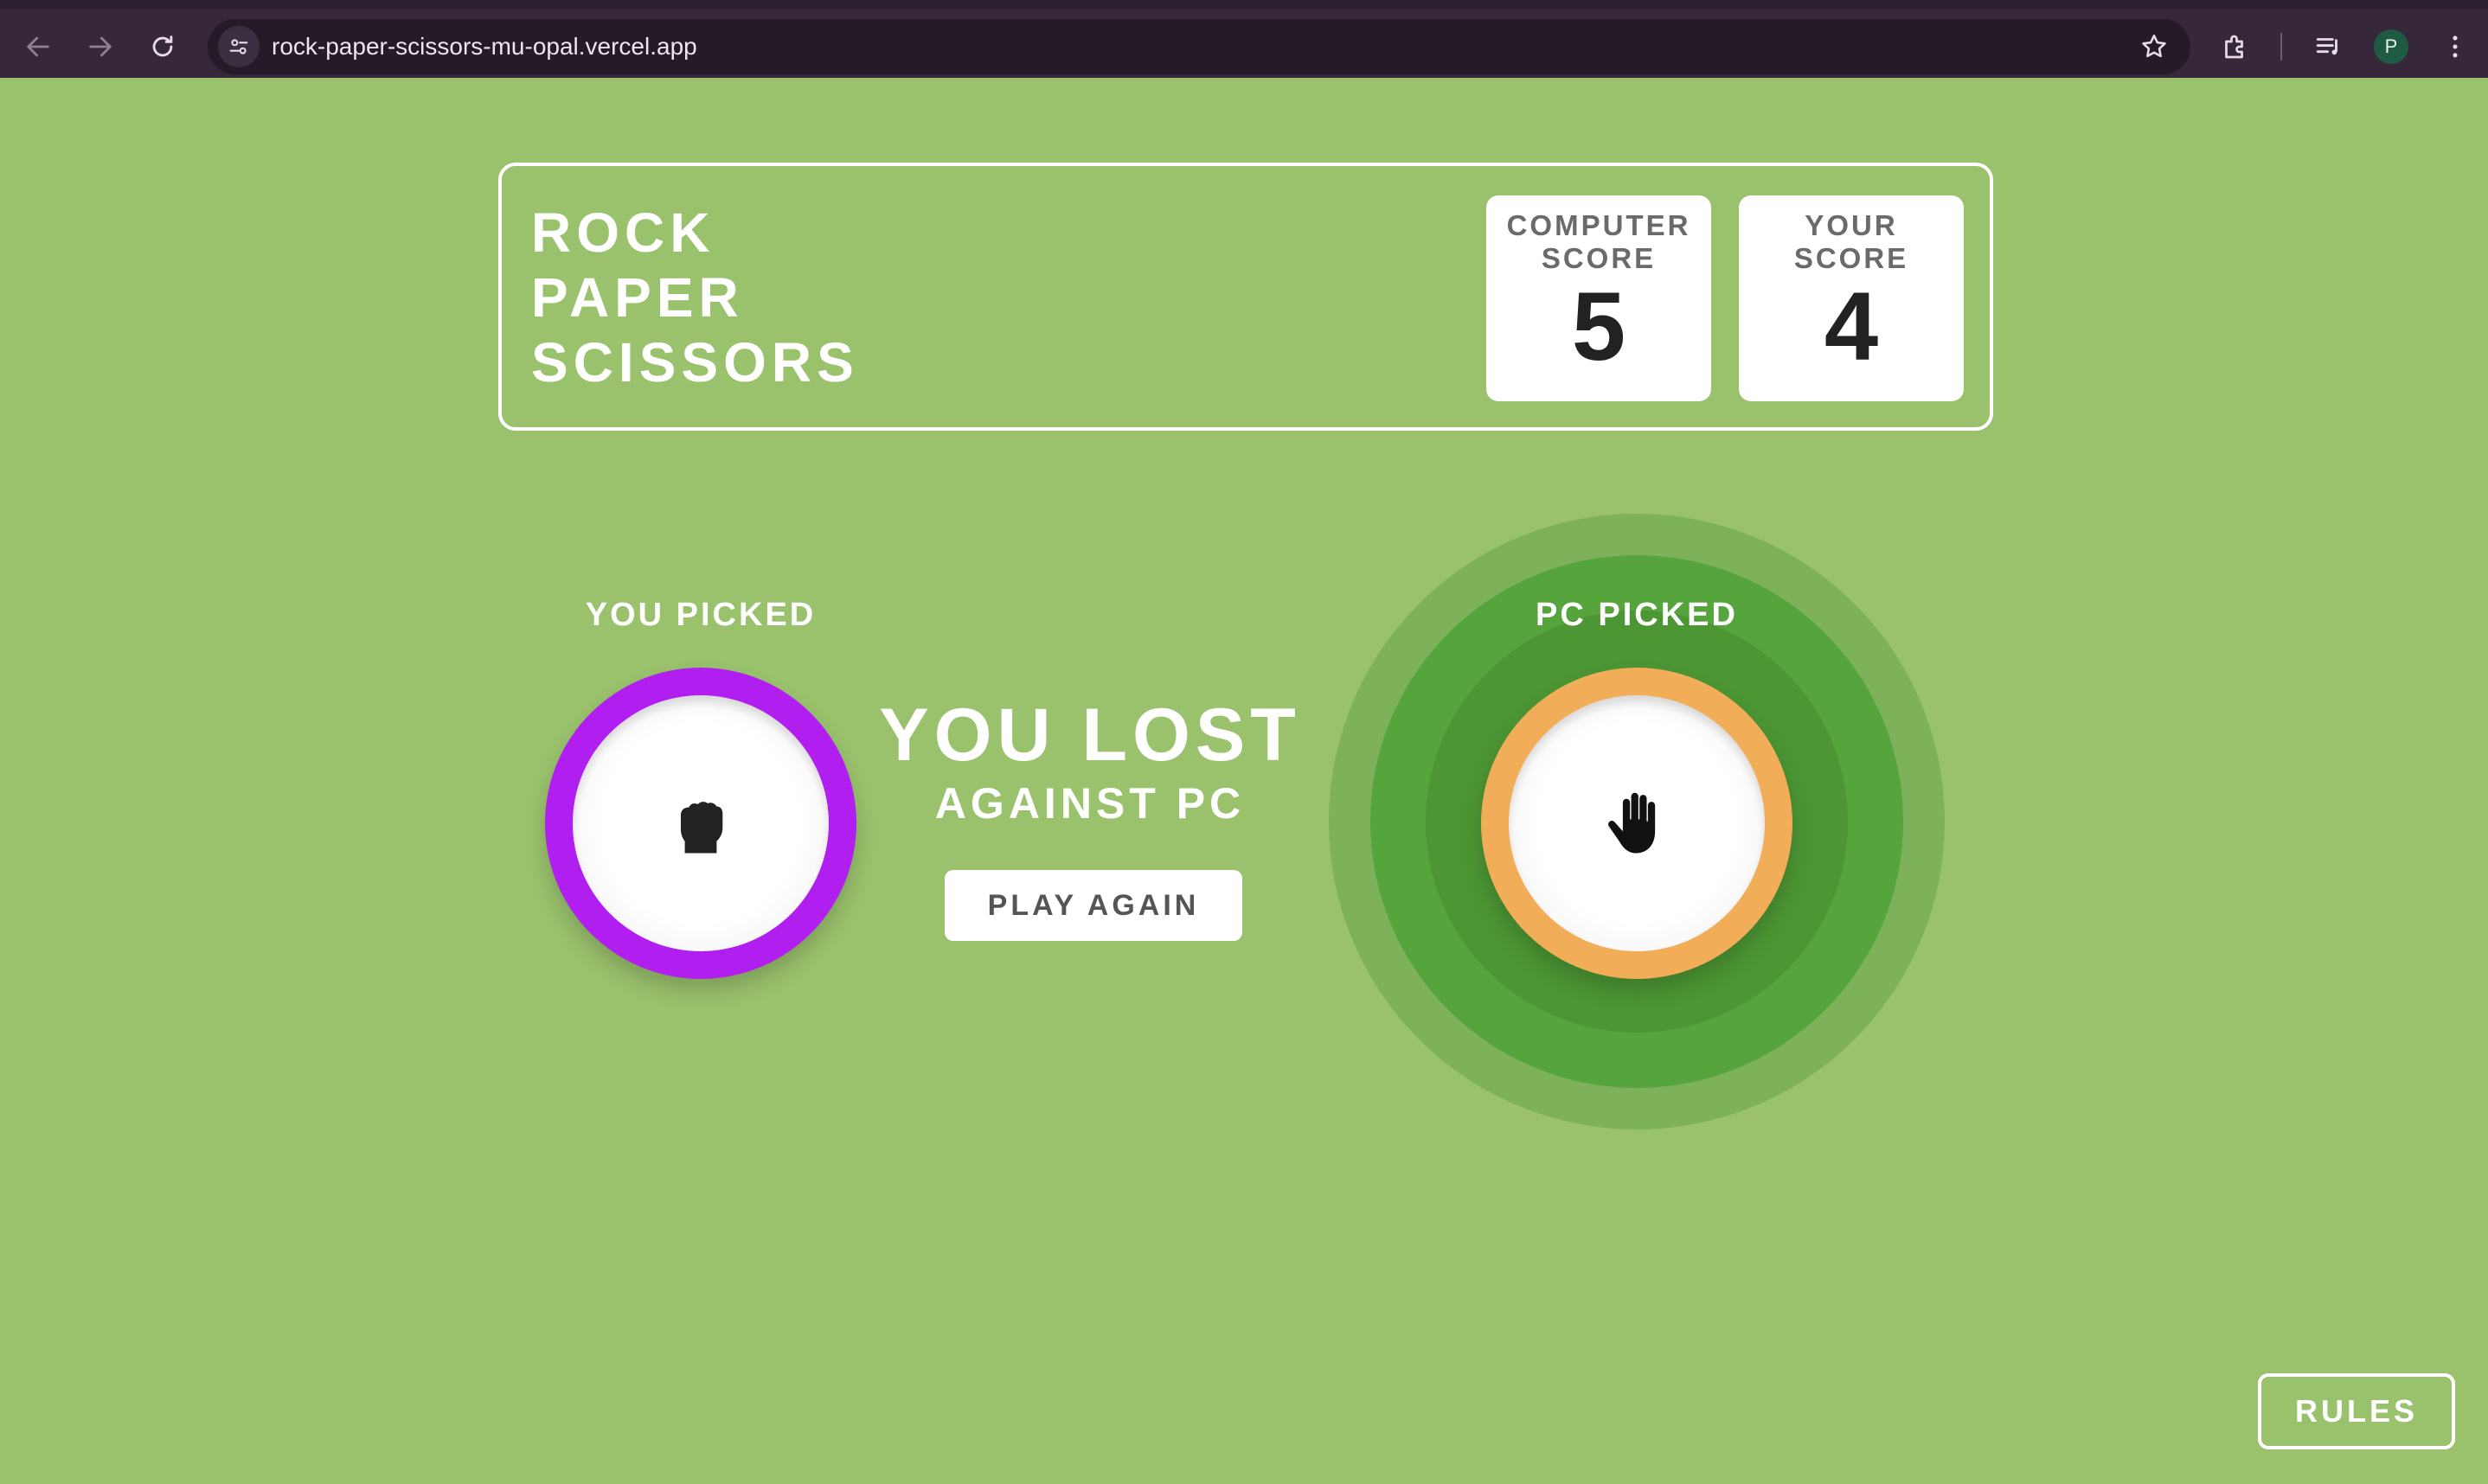  I want to click on reload-button, so click(162, 46).